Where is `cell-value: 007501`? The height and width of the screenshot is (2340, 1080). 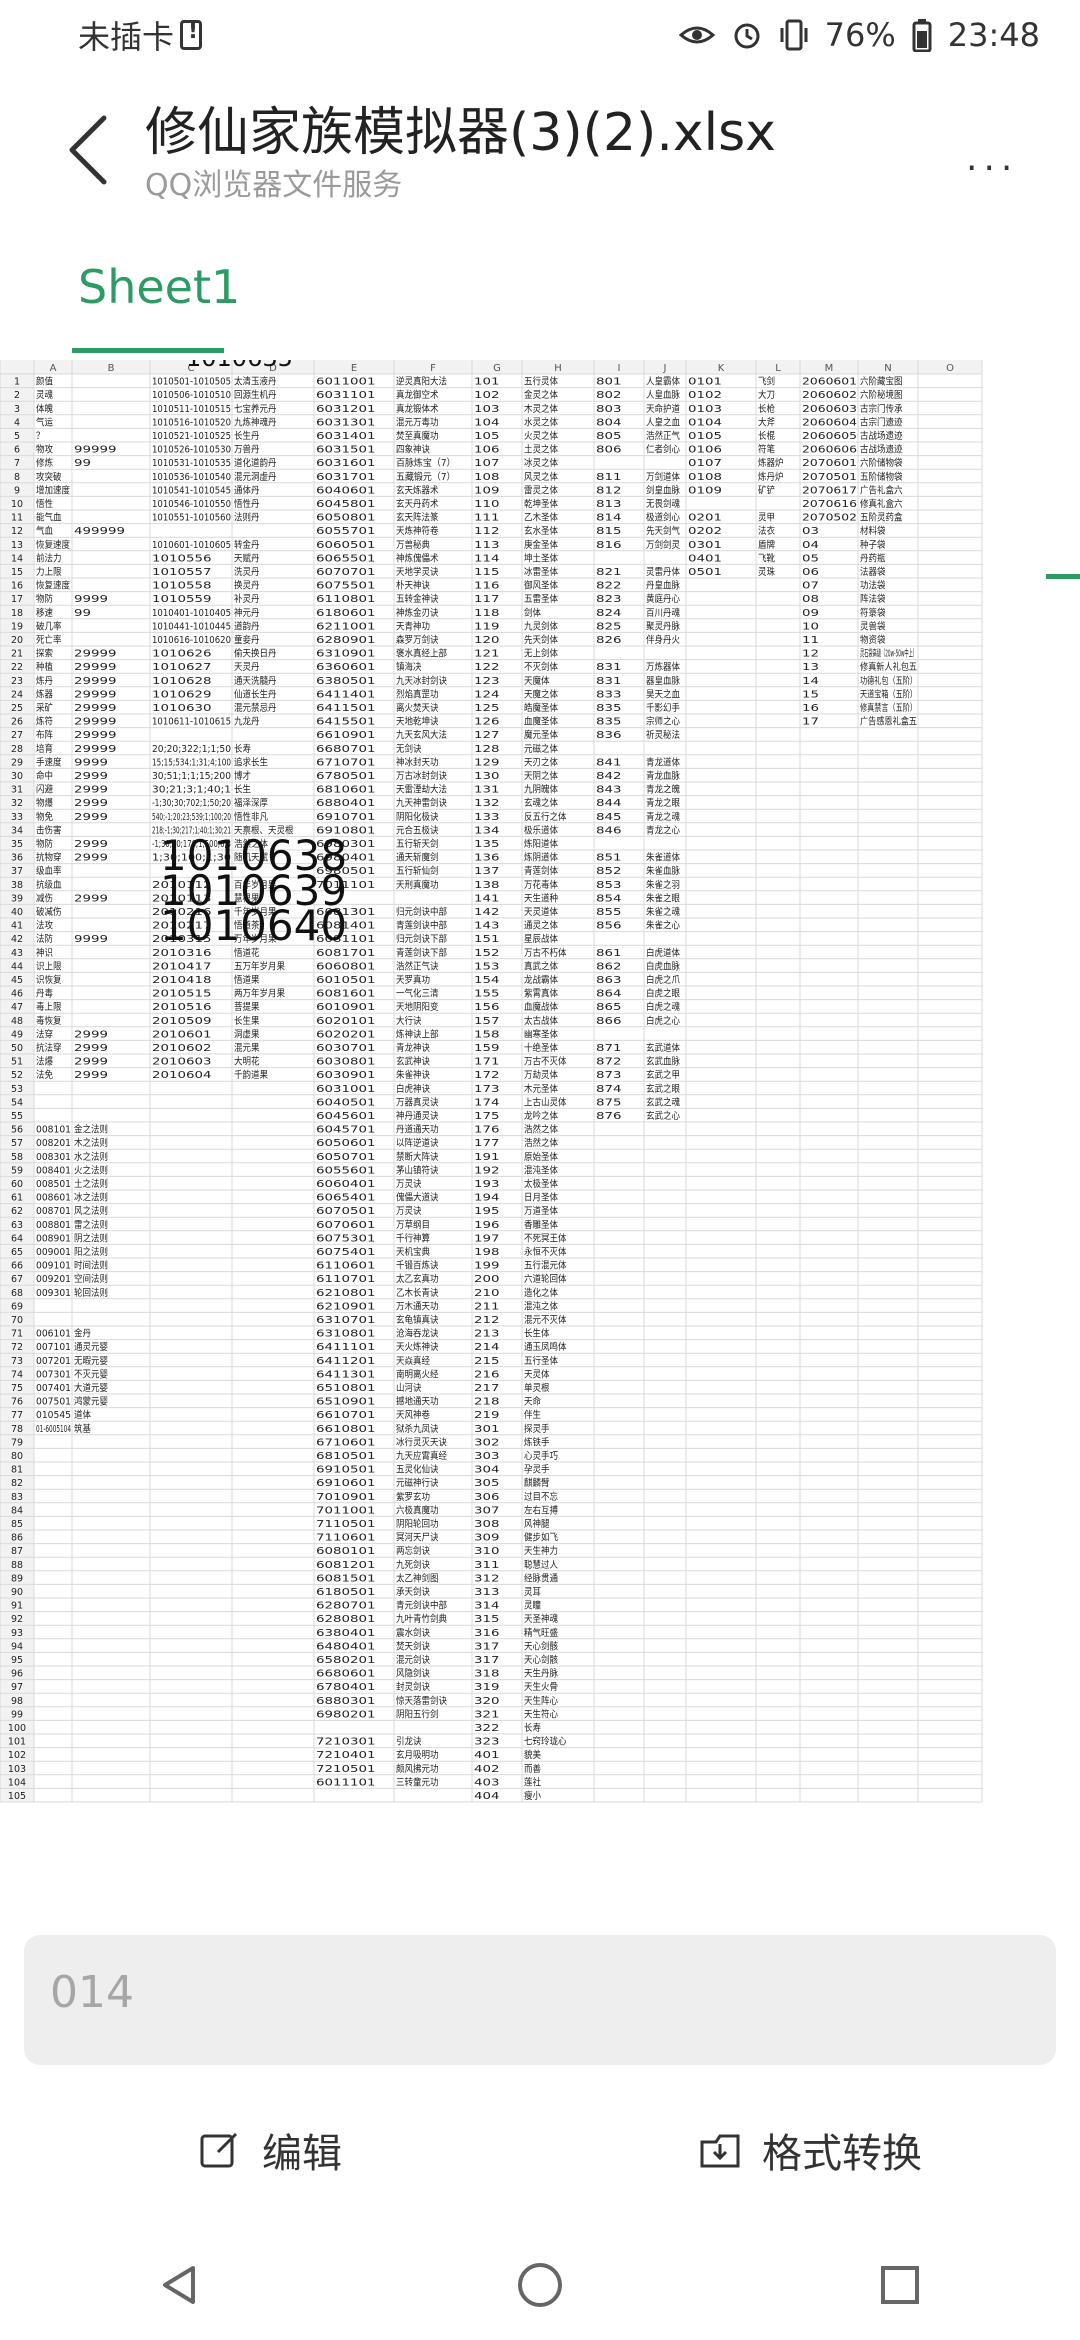 cell-value: 007501 is located at coordinates (53, 1402).